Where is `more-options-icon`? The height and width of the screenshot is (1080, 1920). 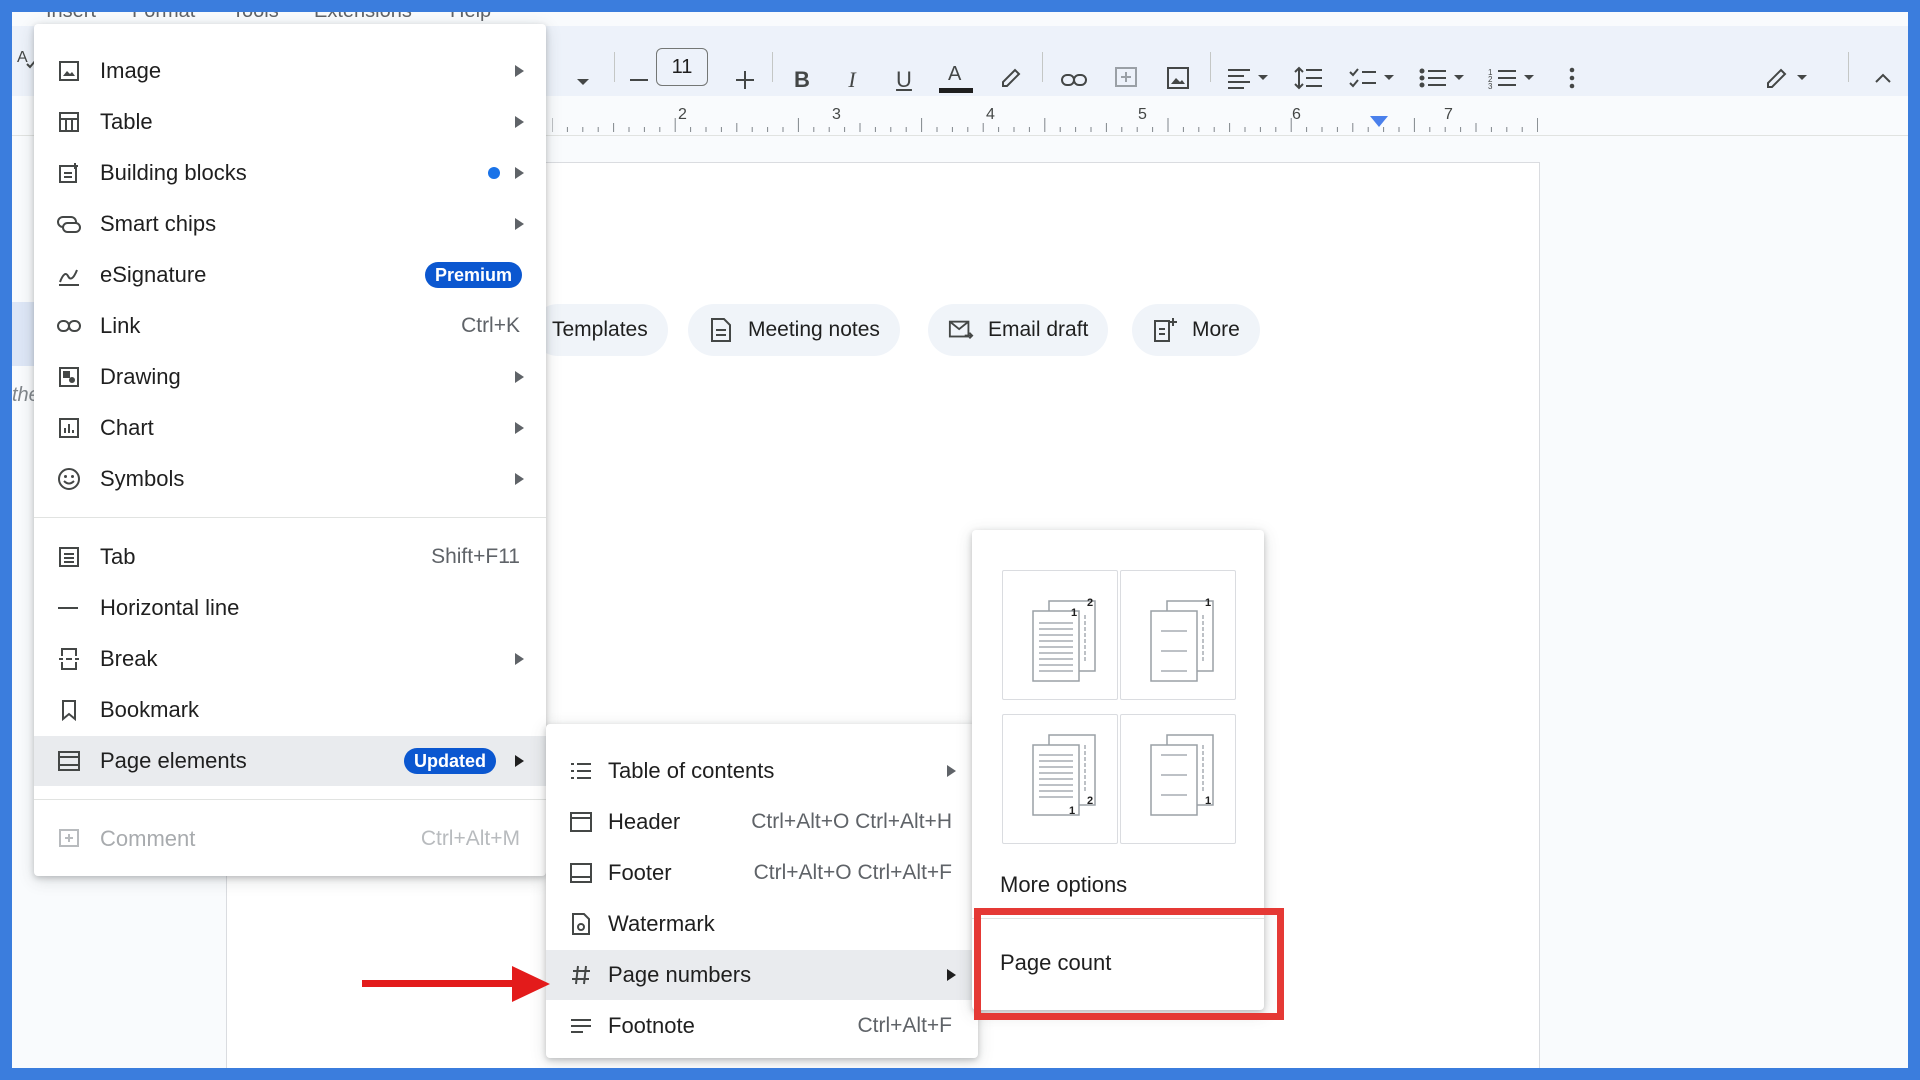 more-options-icon is located at coordinates (1572, 78).